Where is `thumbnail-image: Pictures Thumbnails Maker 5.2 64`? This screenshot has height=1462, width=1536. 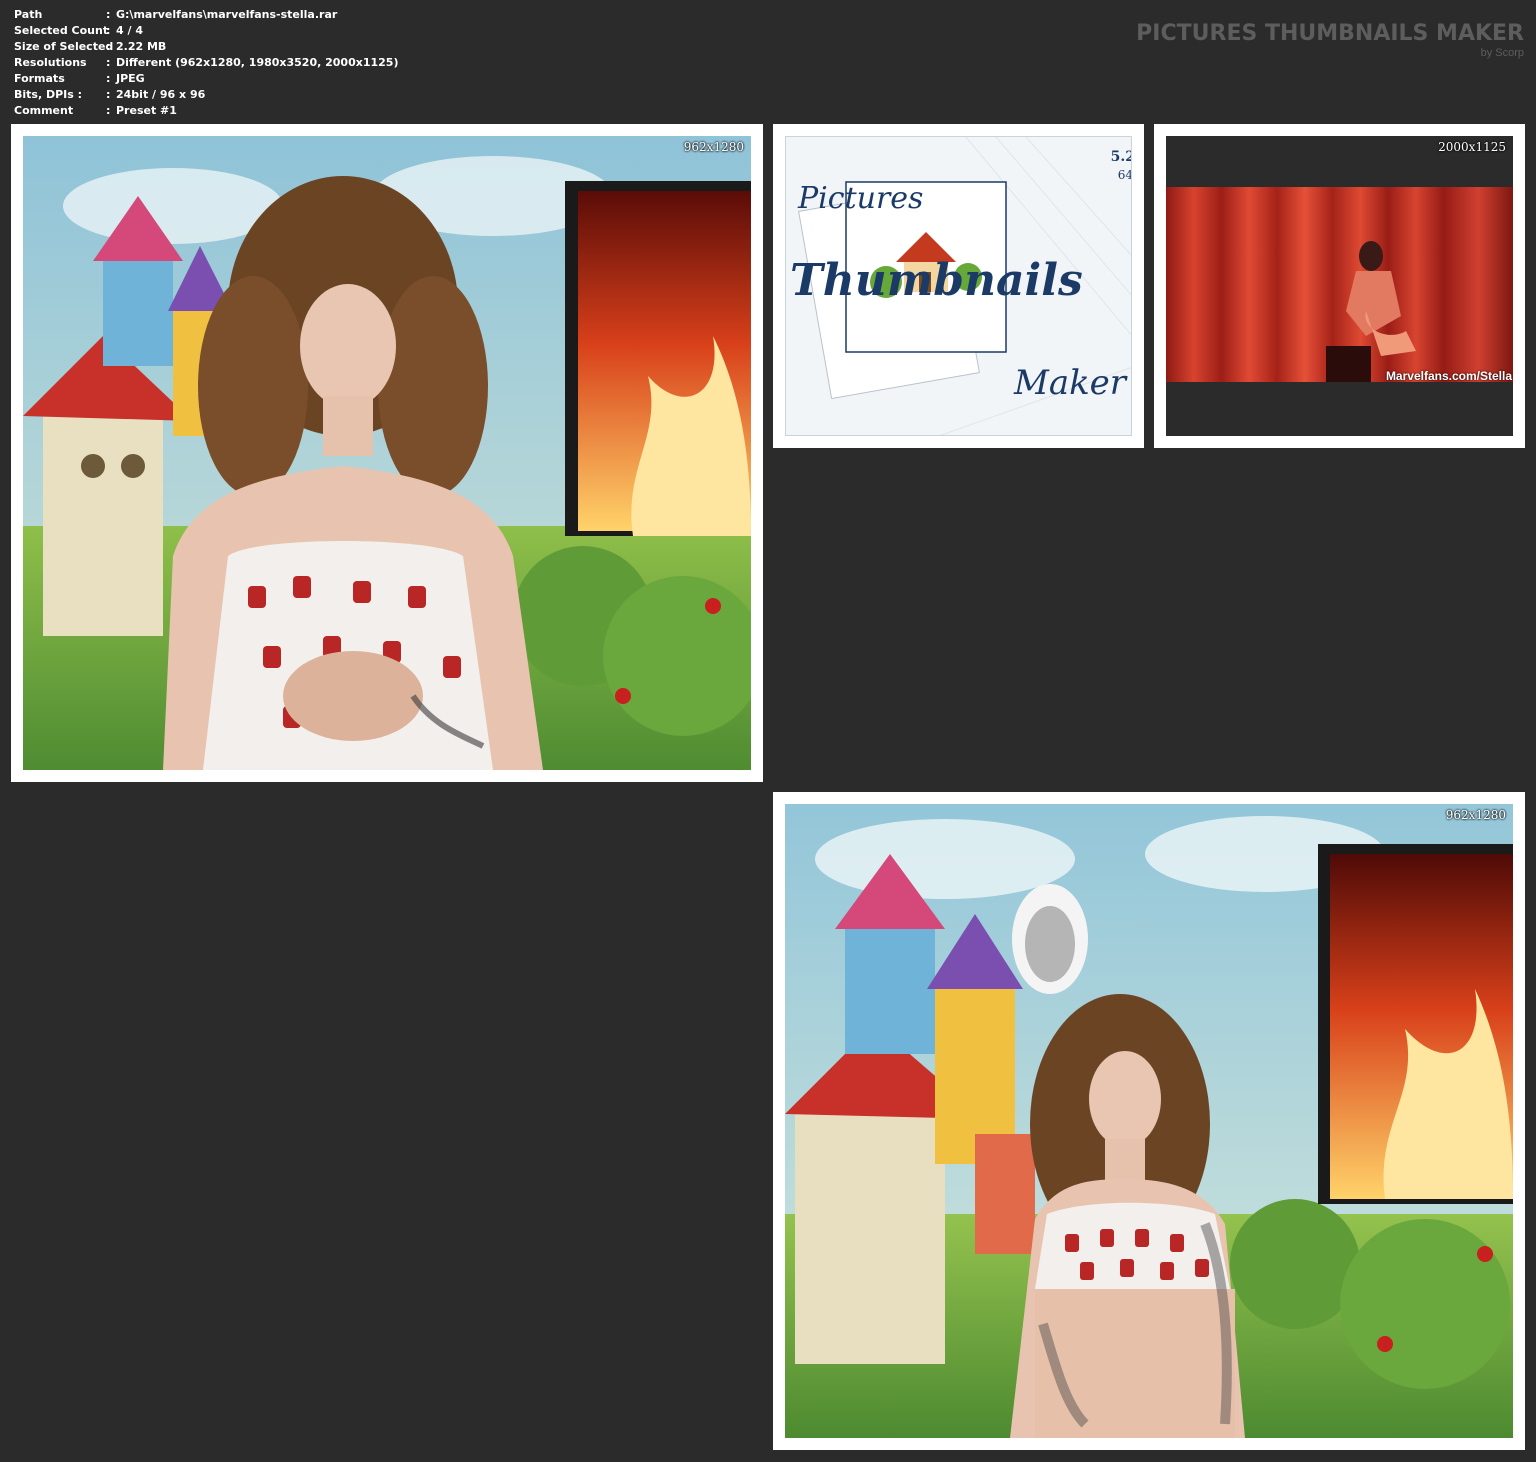 thumbnail-image: Pictures Thumbnails Maker 5.2 64 is located at coordinates (958, 286).